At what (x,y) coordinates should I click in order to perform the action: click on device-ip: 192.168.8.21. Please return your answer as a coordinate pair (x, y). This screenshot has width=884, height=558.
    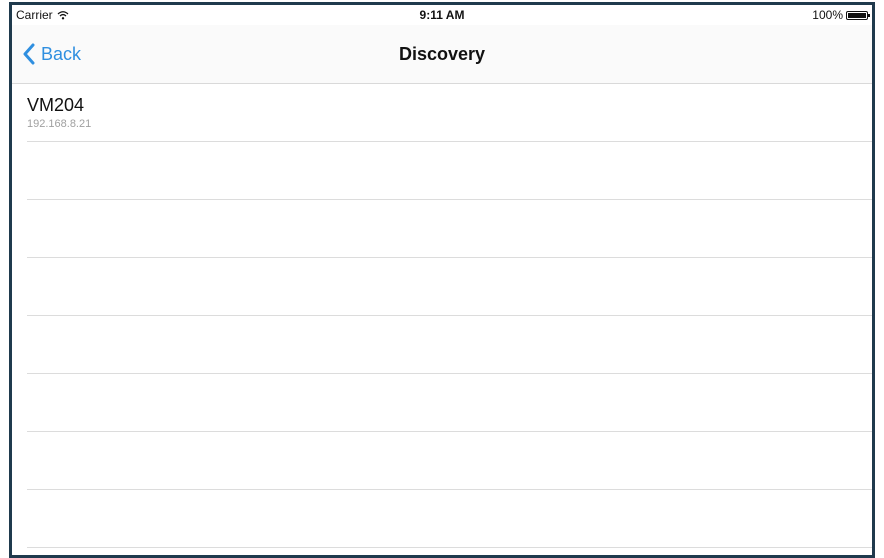
    Looking at the image, I should click on (59, 124).